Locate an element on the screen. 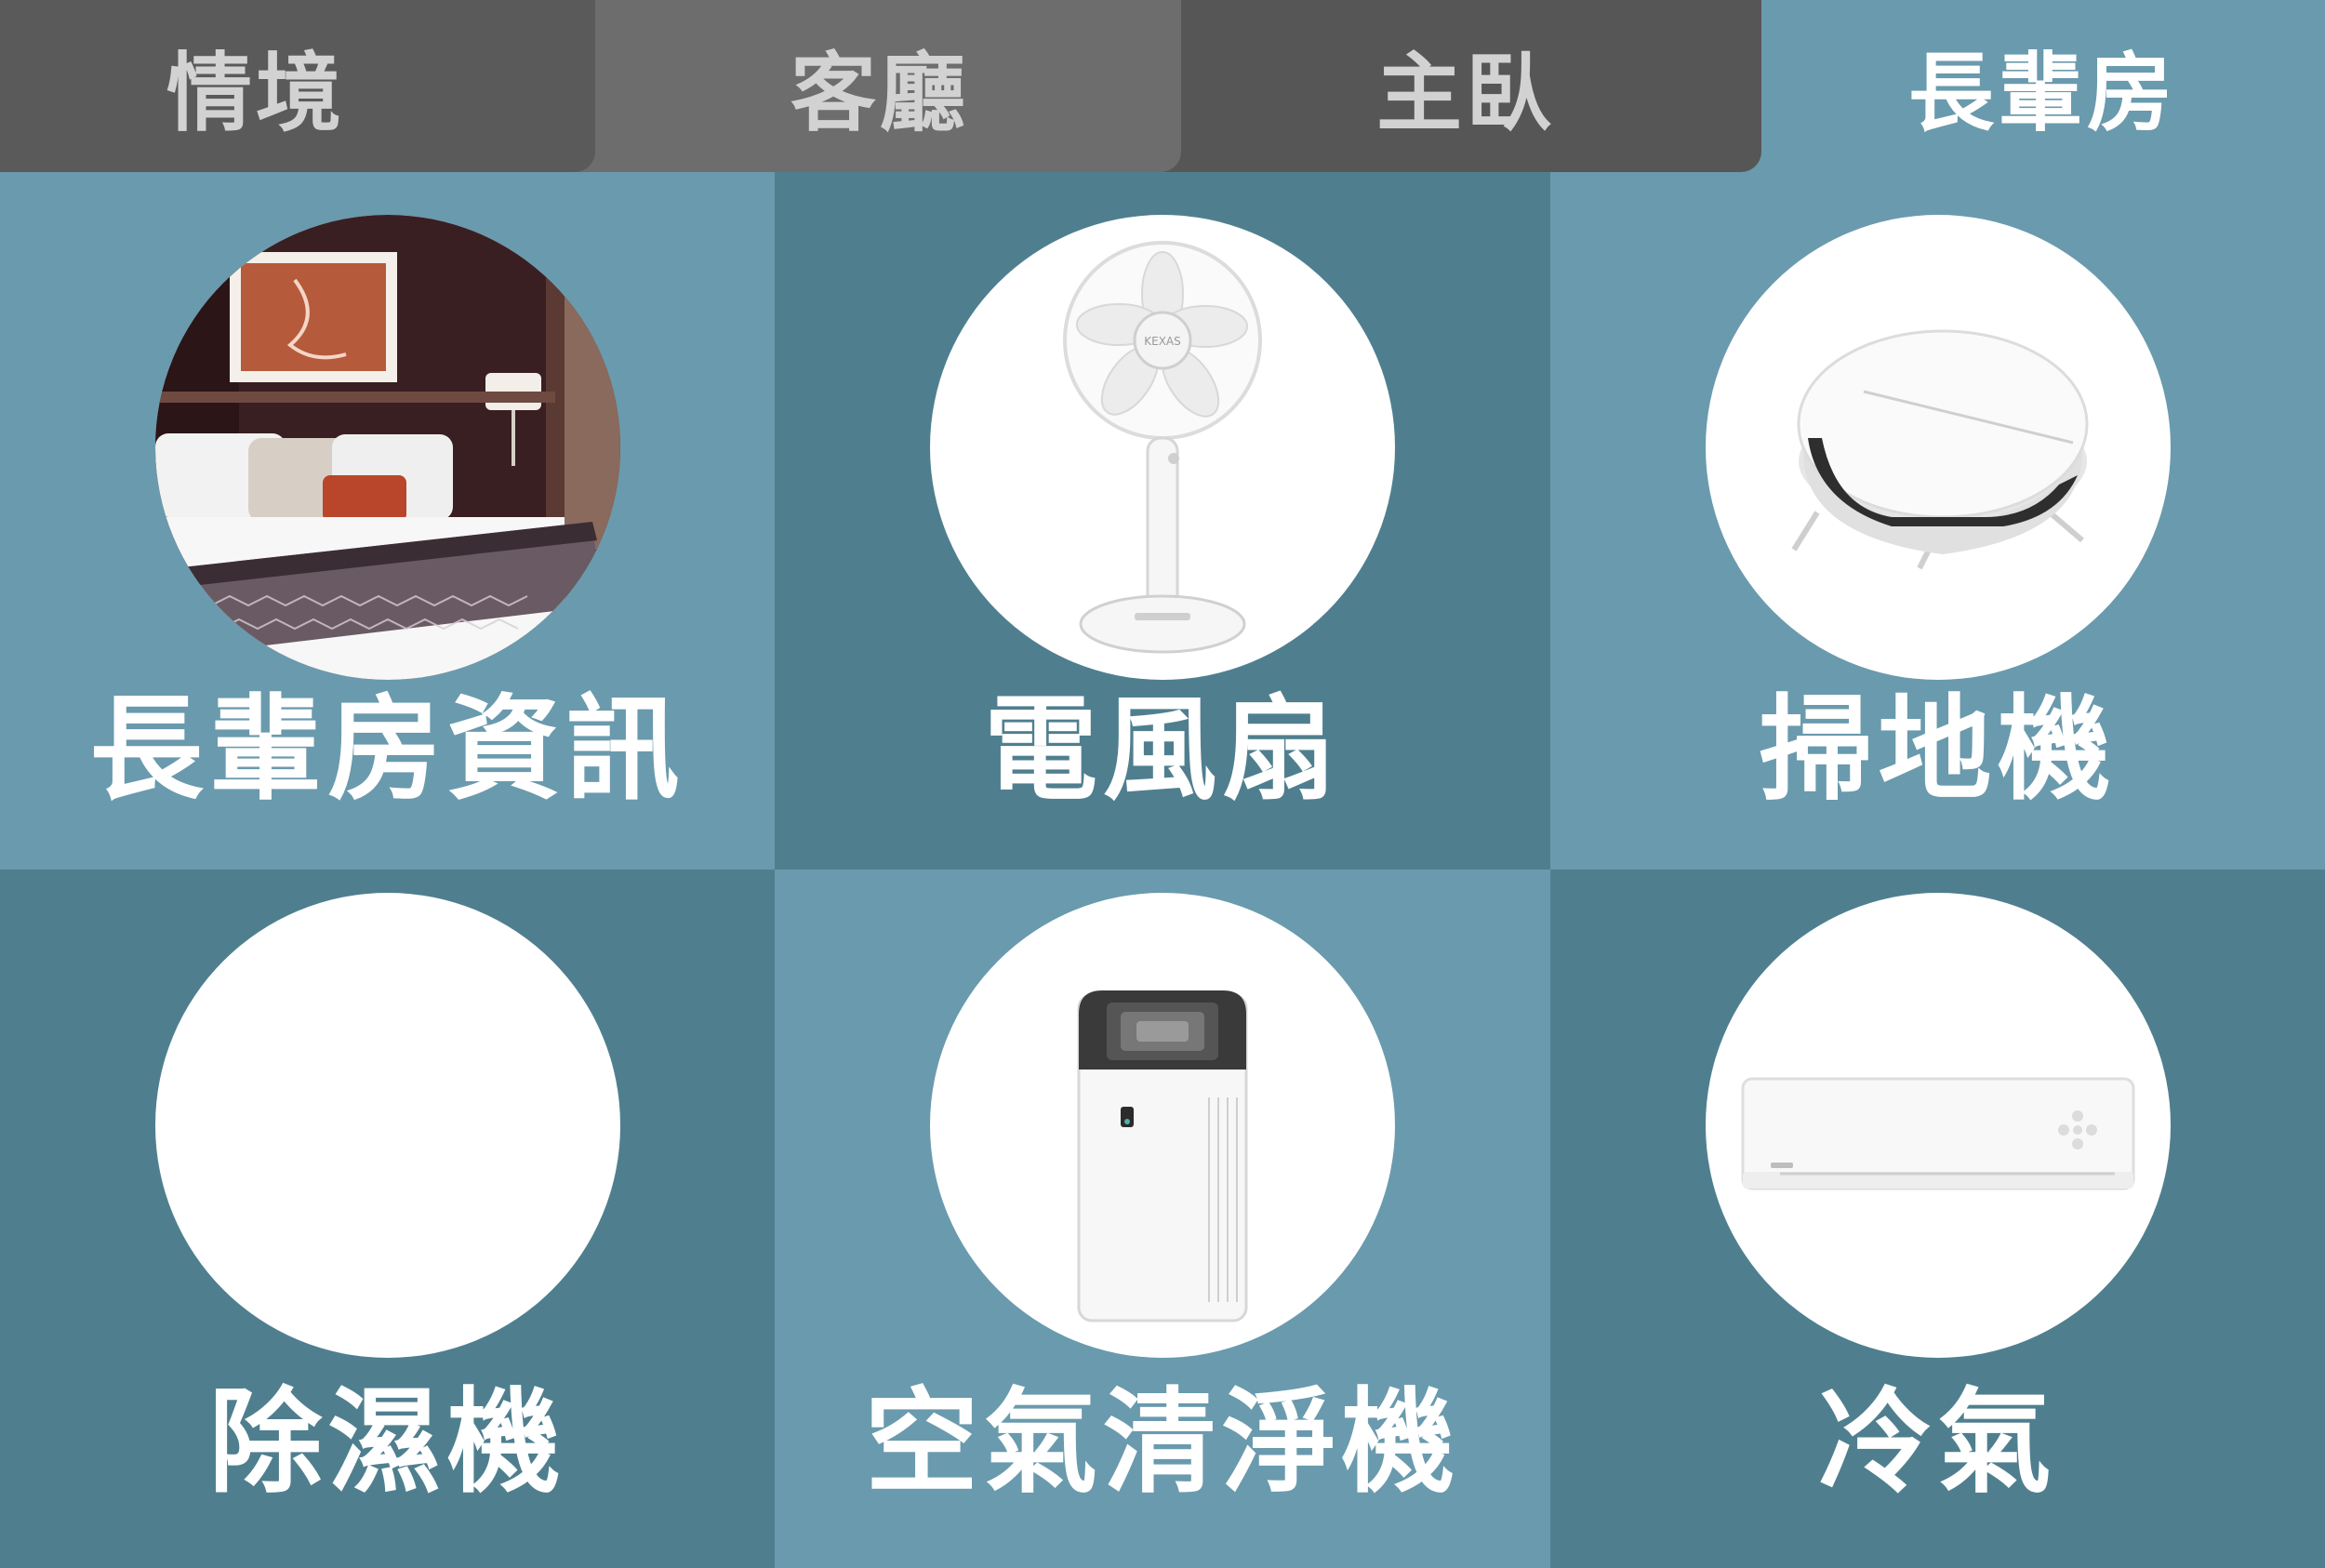 The height and width of the screenshot is (1568, 2325). tile-label: 冷氣 is located at coordinates (1937, 1442).